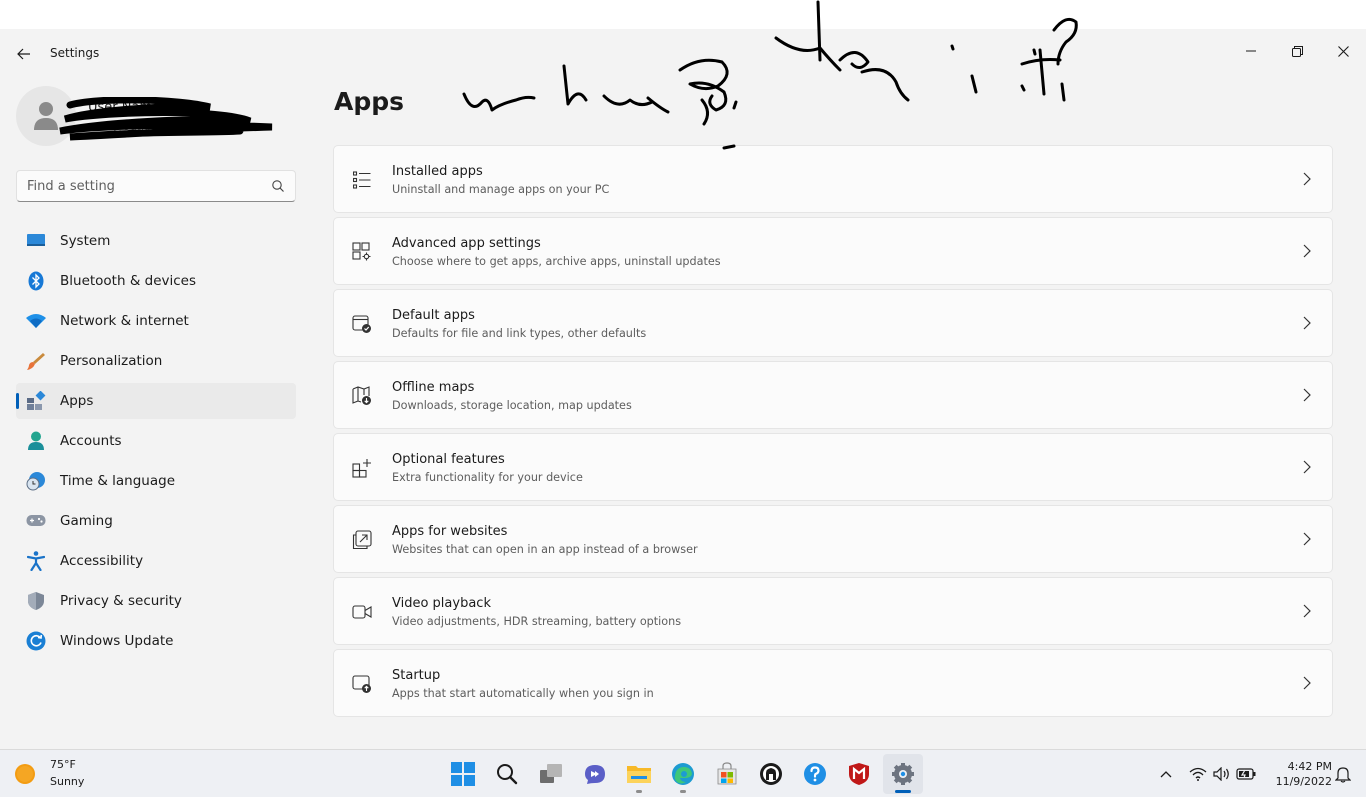 The height and width of the screenshot is (797, 1366). What do you see at coordinates (91, 441) in the screenshot?
I see `sidebar-item-label: Accounts` at bounding box center [91, 441].